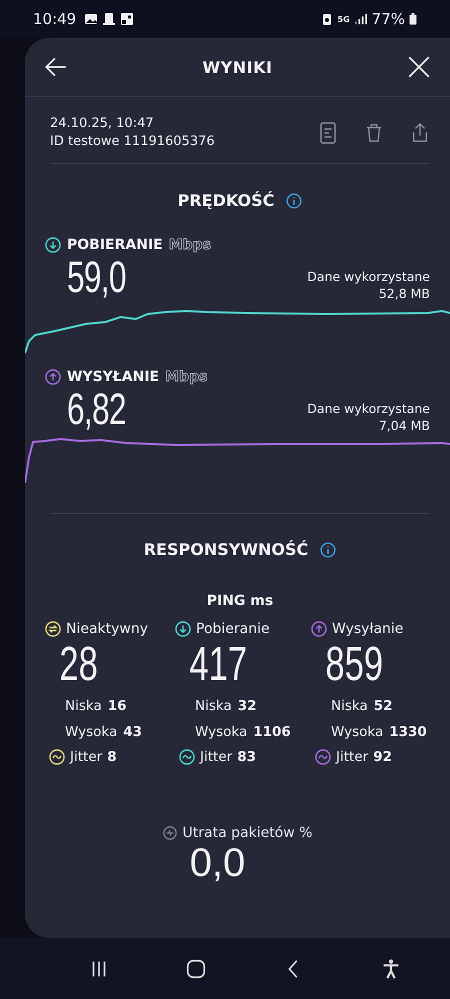 The height and width of the screenshot is (999, 450). What do you see at coordinates (133, 142) in the screenshot?
I see `test-id: ID testowe 11191605376` at bounding box center [133, 142].